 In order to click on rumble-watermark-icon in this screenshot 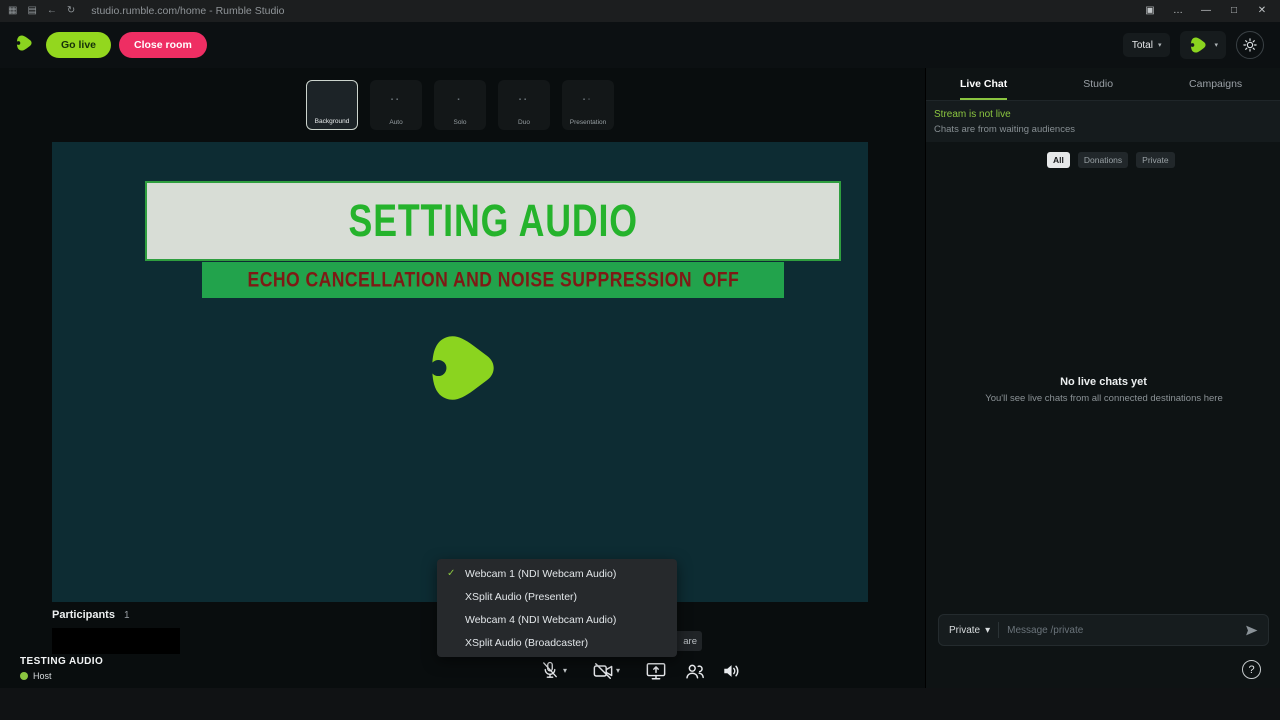, I will do `click(462, 370)`.